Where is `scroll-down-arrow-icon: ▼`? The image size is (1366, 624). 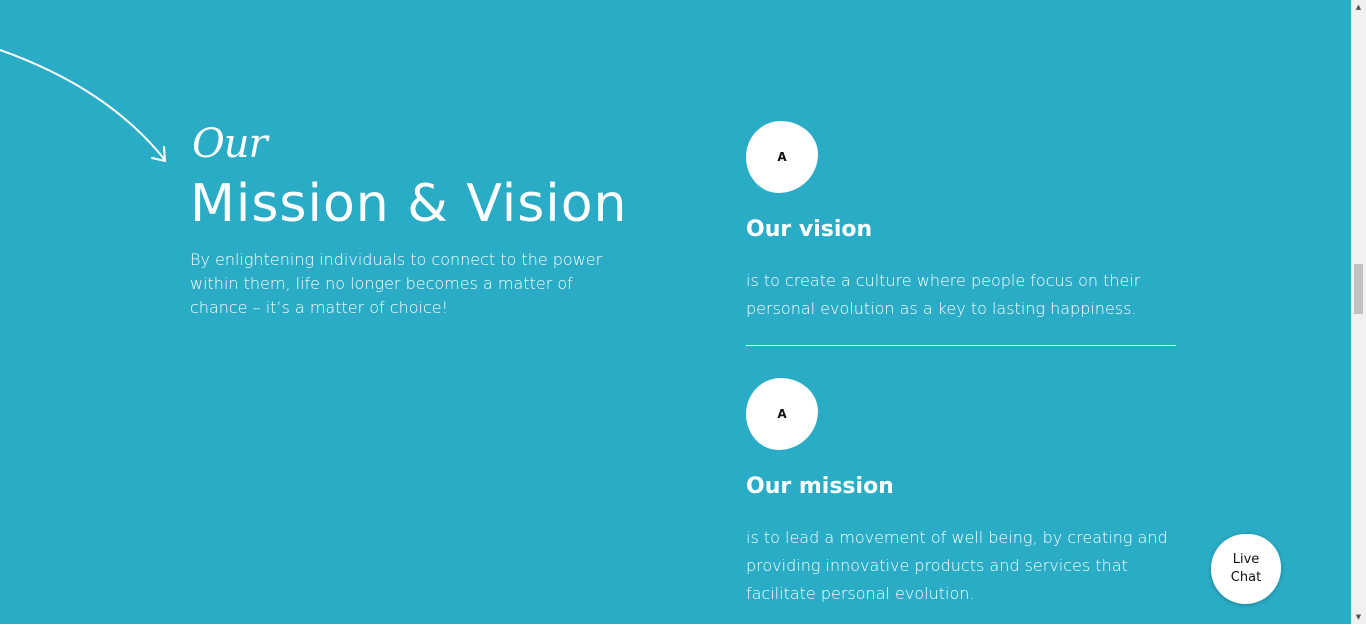
scroll-down-arrow-icon: ▼ is located at coordinates (1358, 617).